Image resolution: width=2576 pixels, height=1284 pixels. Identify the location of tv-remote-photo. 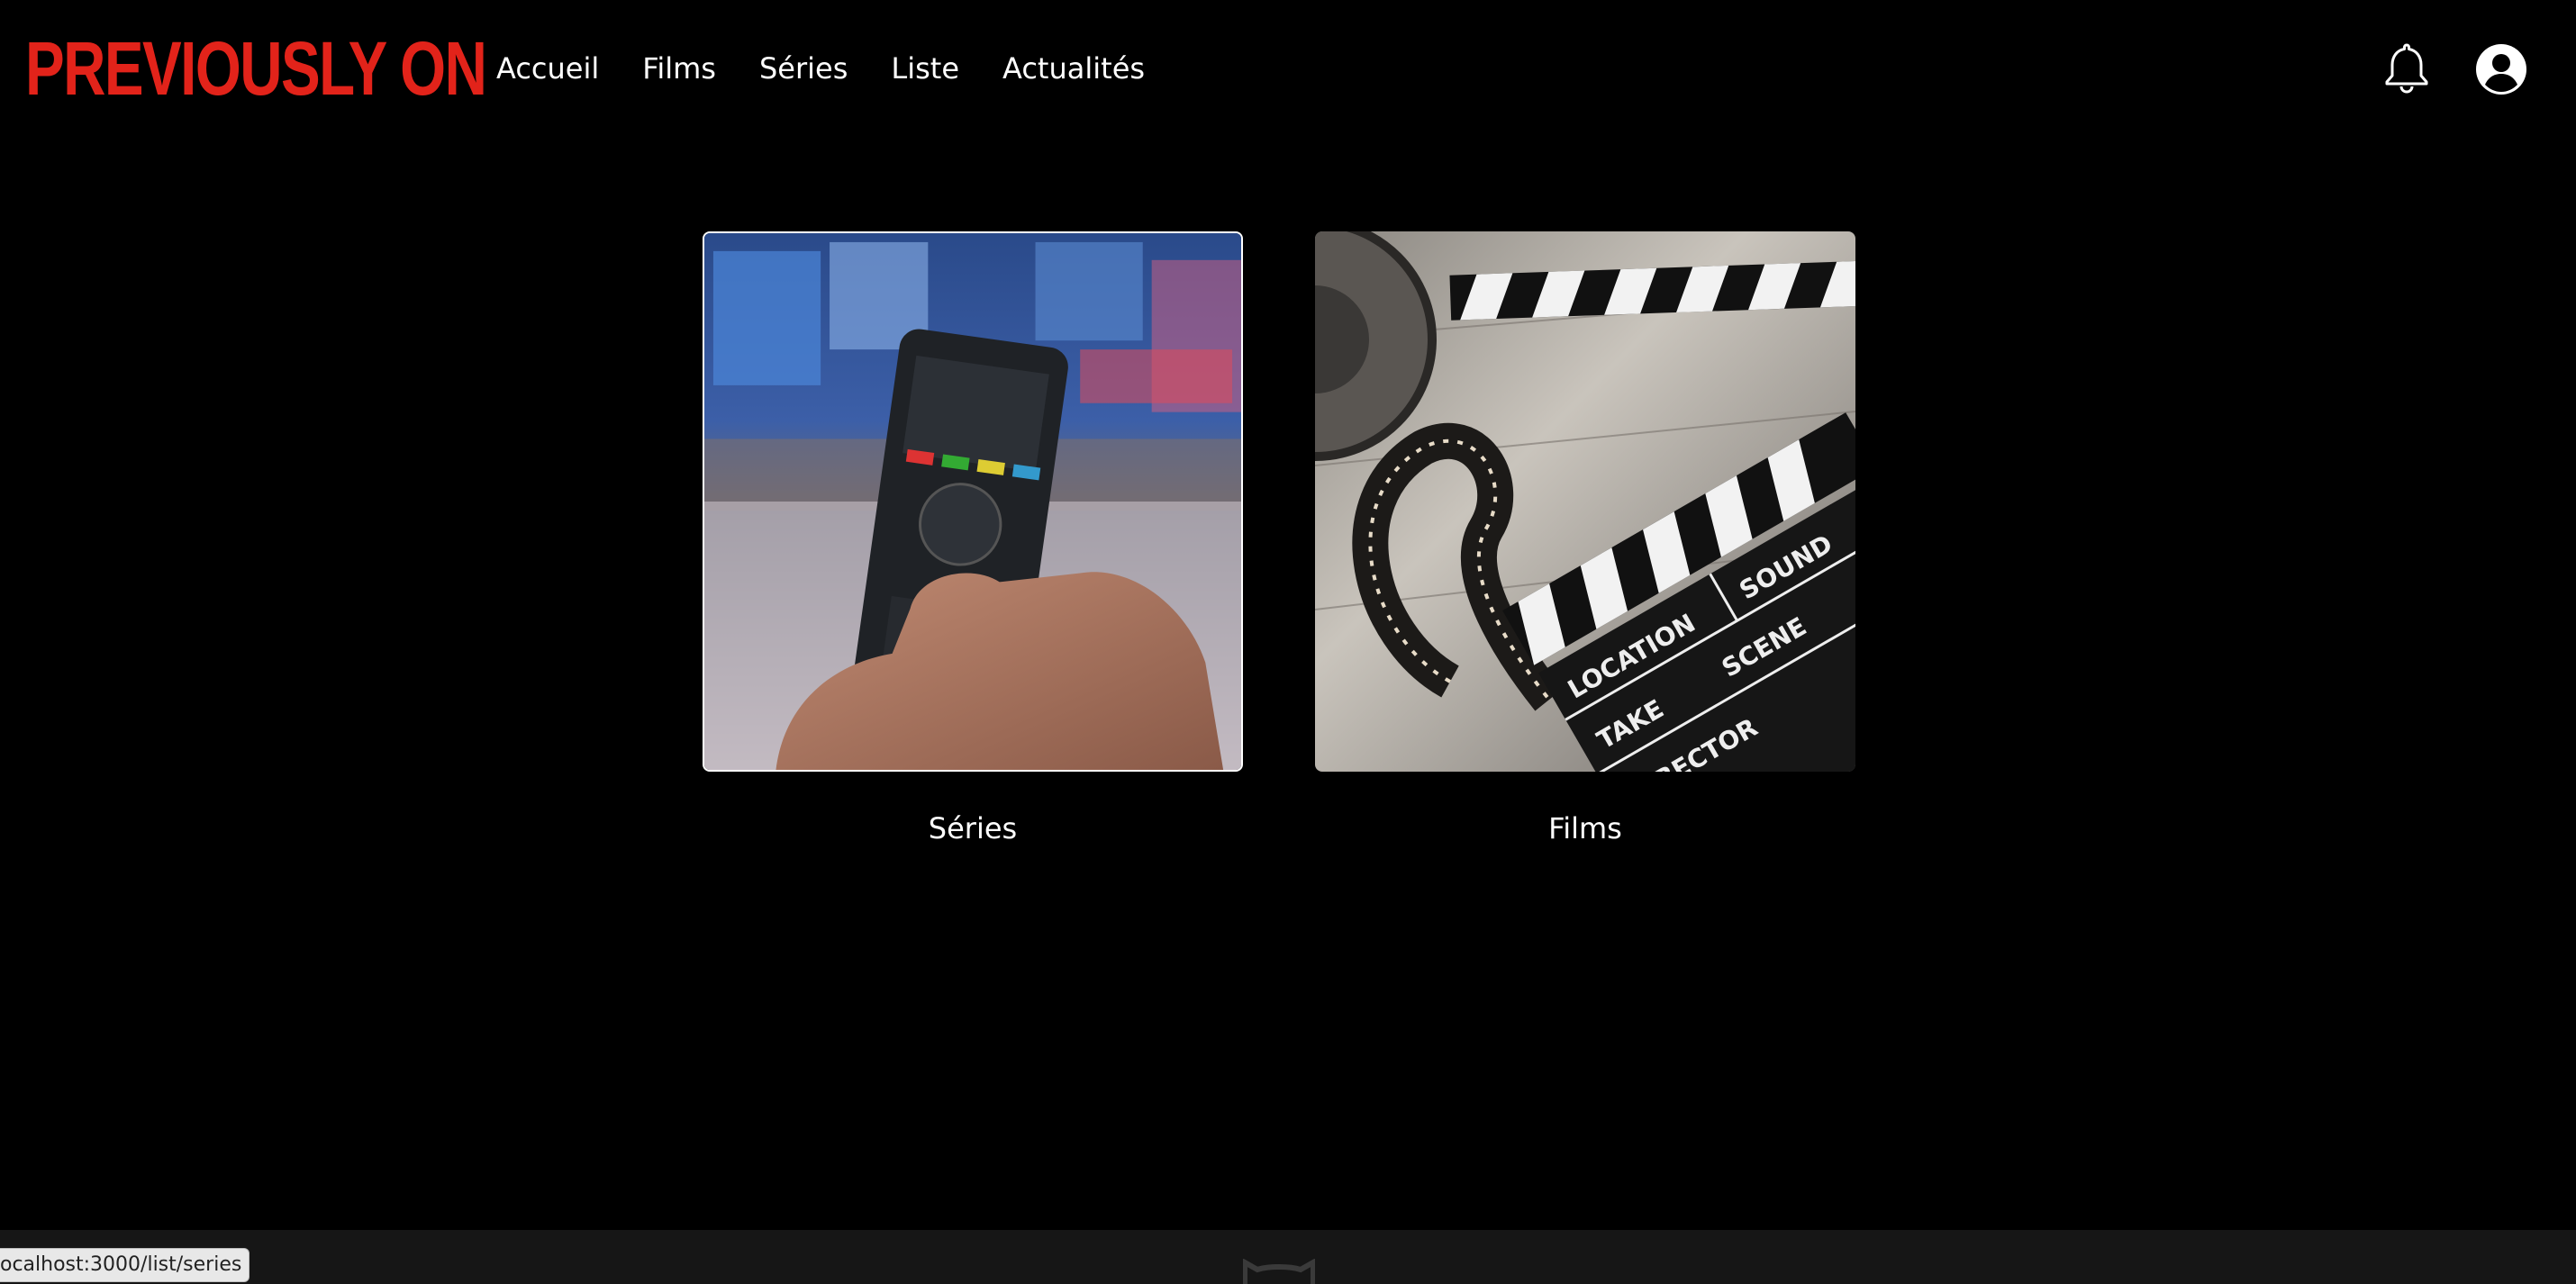
(972, 502).